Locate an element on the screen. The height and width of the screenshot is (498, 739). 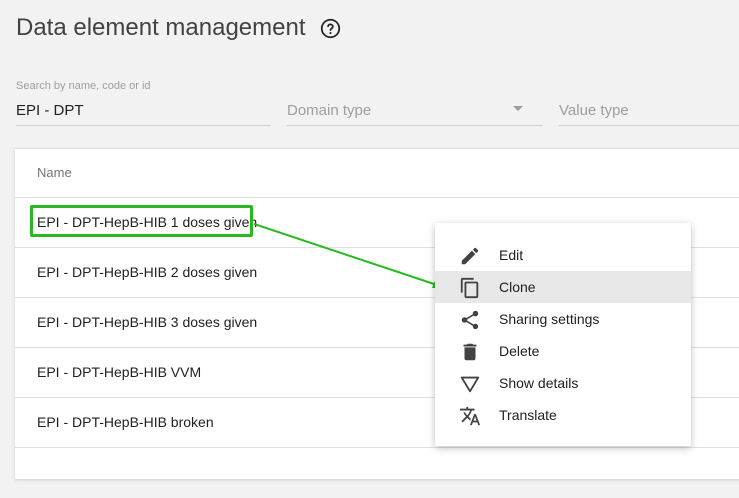
copy-icon is located at coordinates (470, 288).